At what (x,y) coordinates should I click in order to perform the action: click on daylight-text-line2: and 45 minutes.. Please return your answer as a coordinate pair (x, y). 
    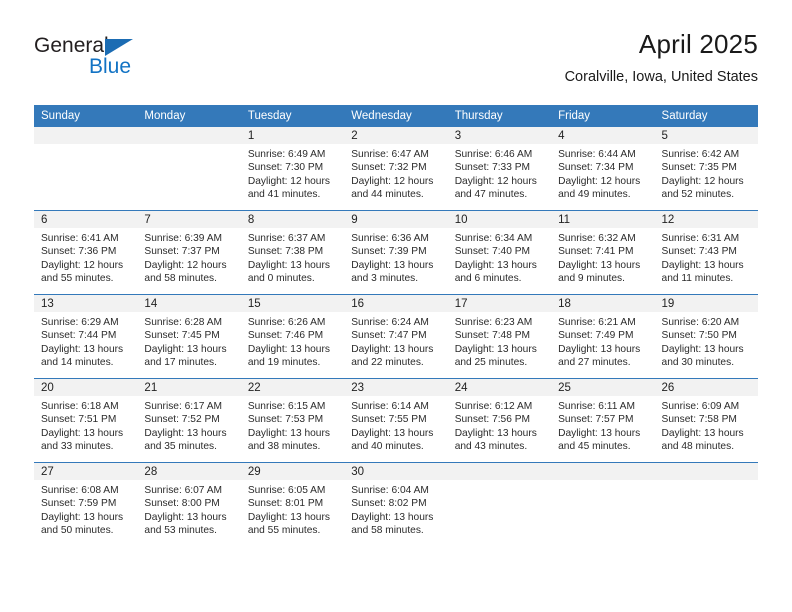
    Looking at the image, I should click on (594, 447).